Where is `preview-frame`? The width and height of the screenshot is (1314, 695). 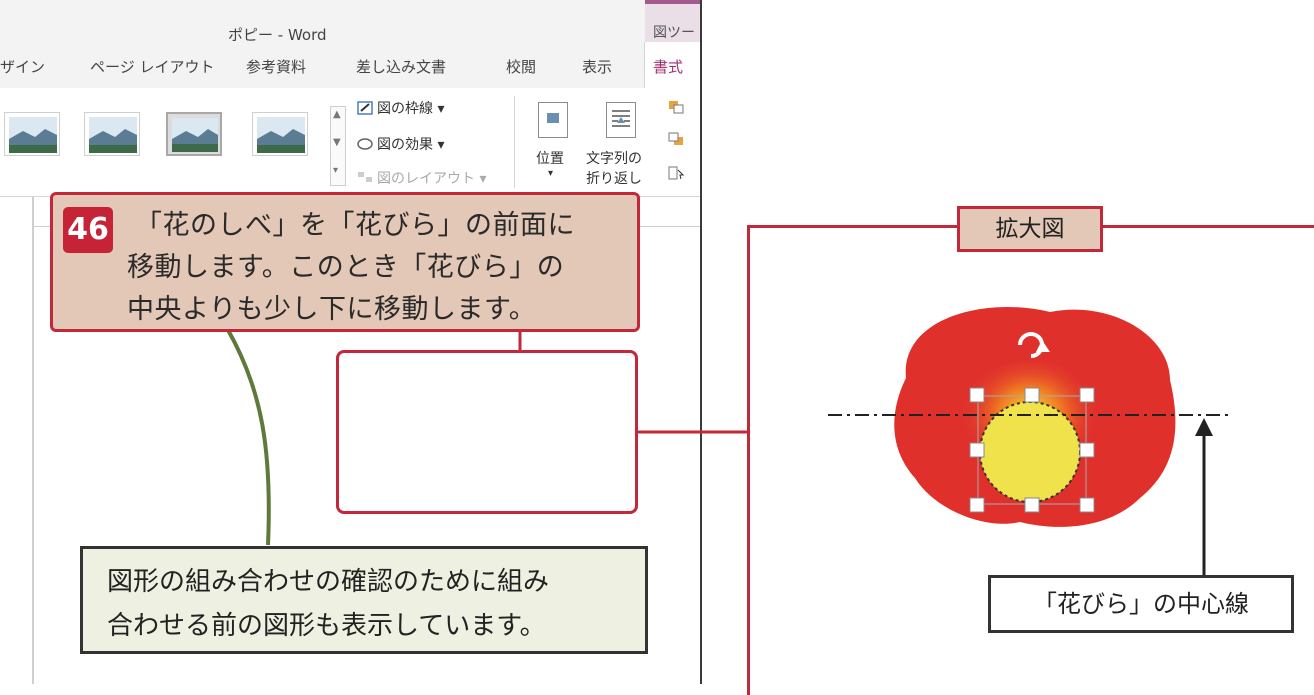
preview-frame is located at coordinates (487, 432).